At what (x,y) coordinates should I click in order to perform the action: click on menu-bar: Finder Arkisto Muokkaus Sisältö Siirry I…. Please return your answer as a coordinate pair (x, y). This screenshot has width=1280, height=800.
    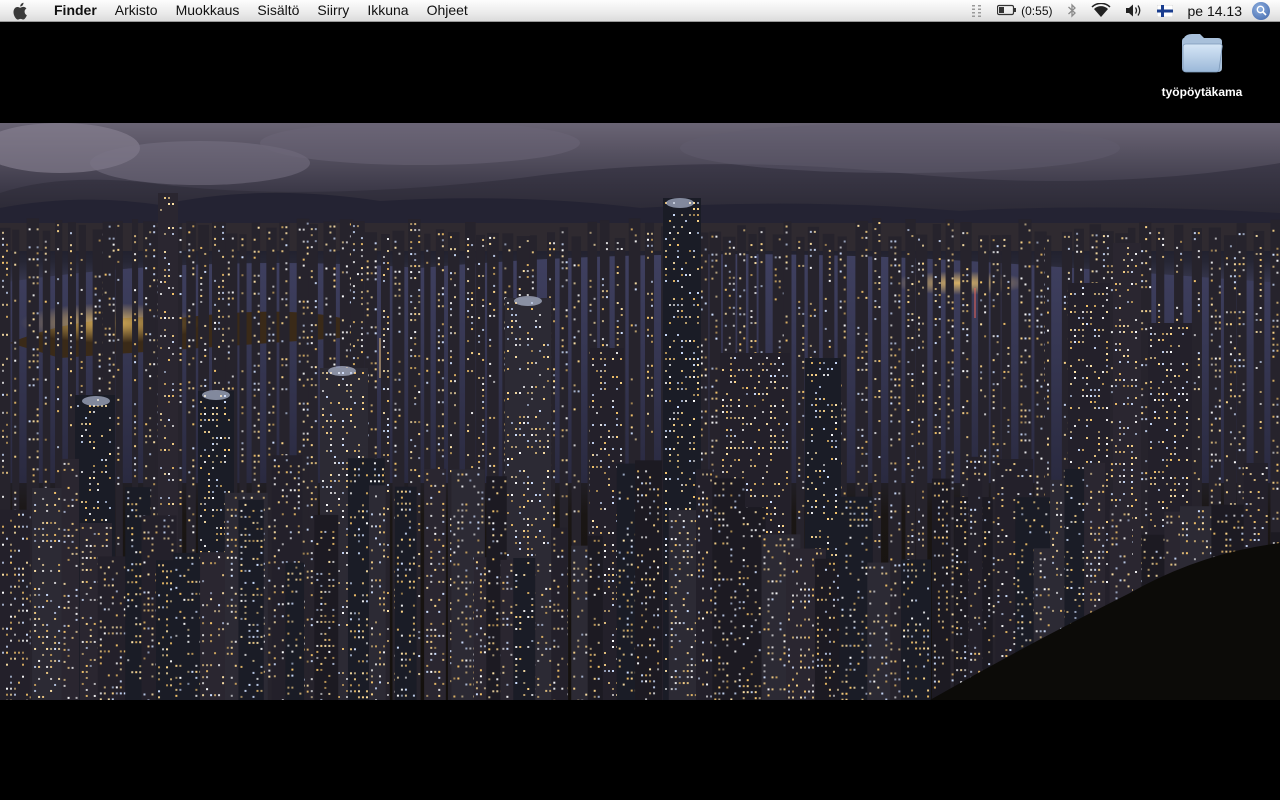
    Looking at the image, I should click on (640, 11).